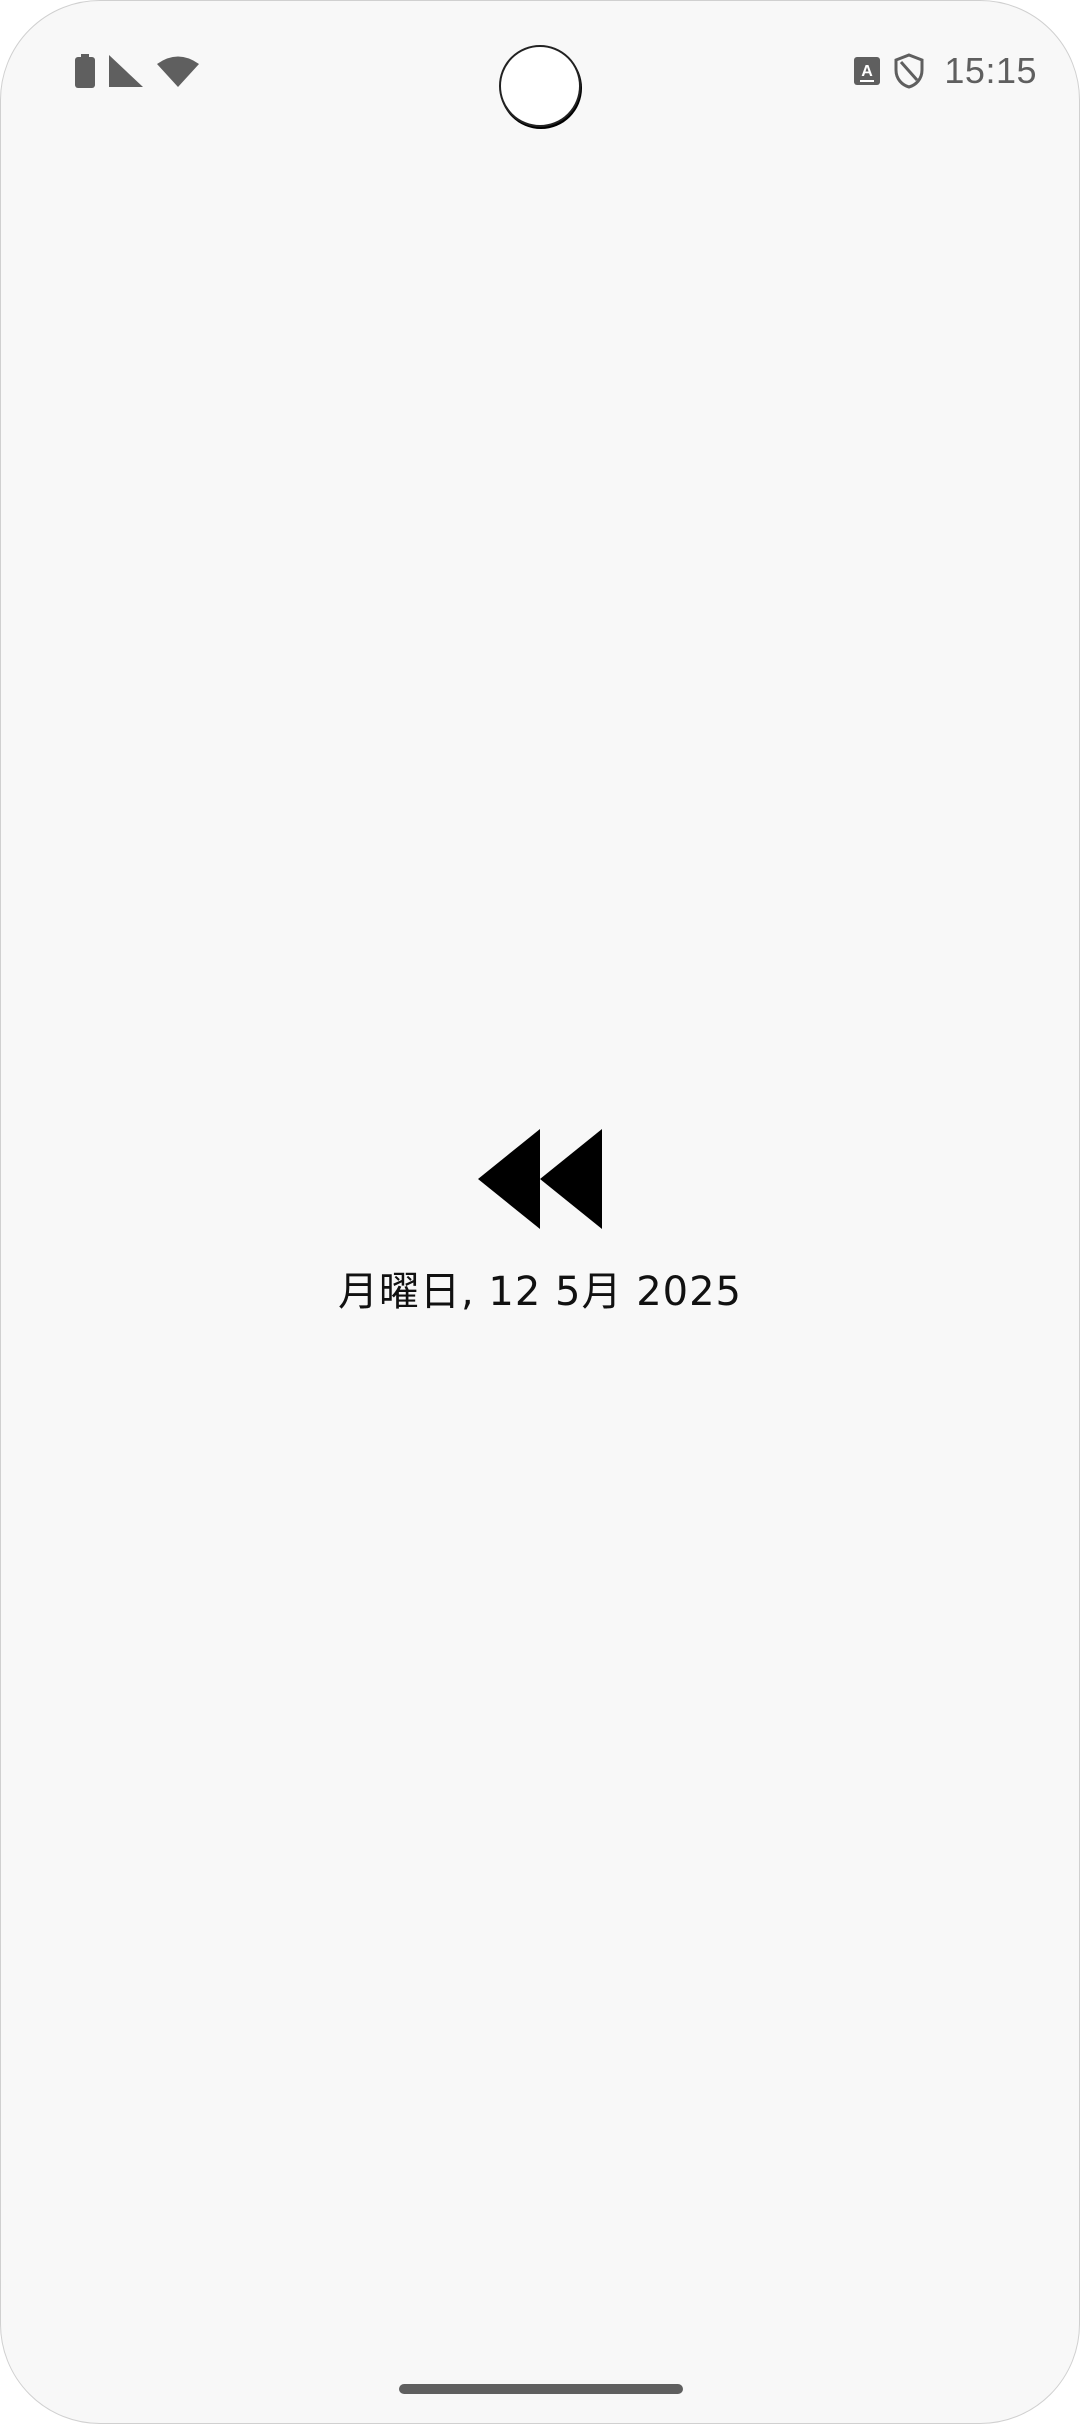 The width and height of the screenshot is (1080, 2424). I want to click on wifi-icon, so click(178, 71).